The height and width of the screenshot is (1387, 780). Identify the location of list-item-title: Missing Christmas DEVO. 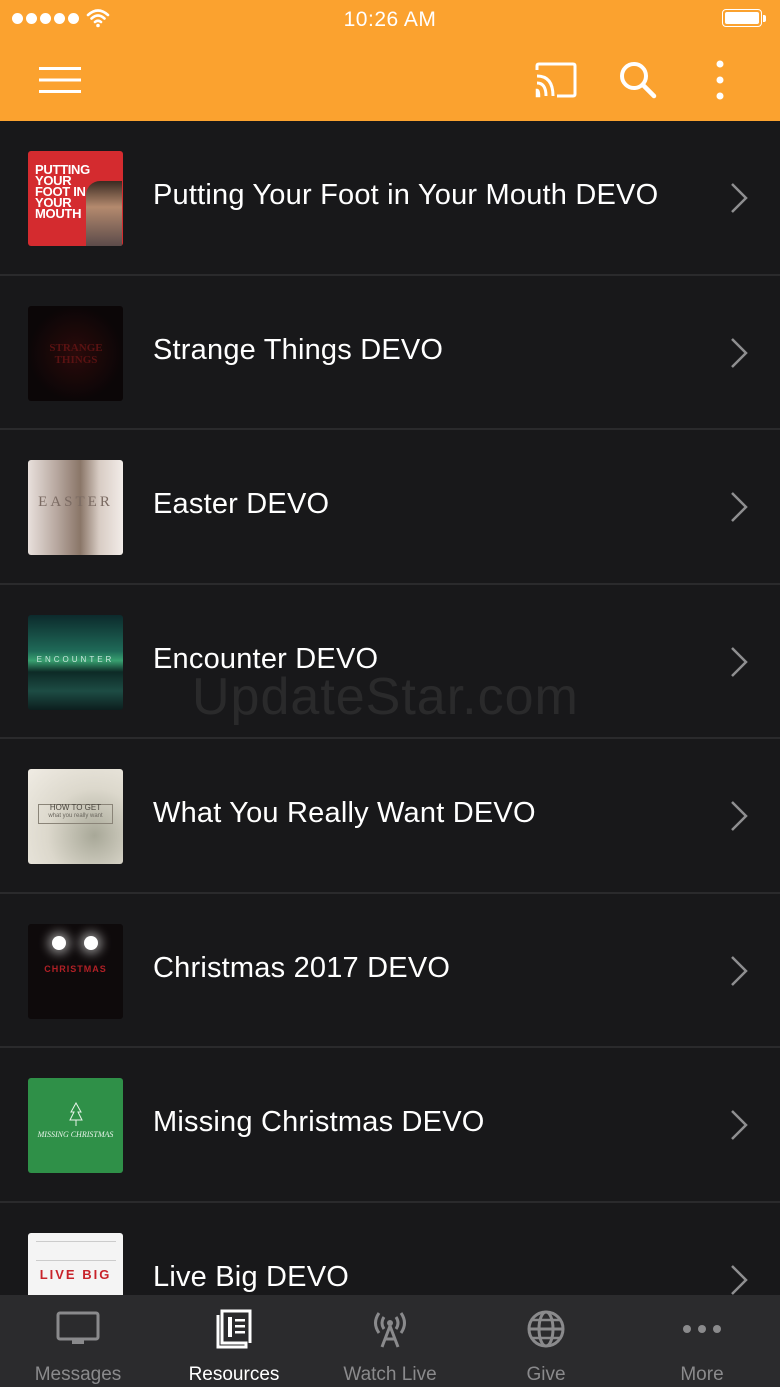
(319, 1122).